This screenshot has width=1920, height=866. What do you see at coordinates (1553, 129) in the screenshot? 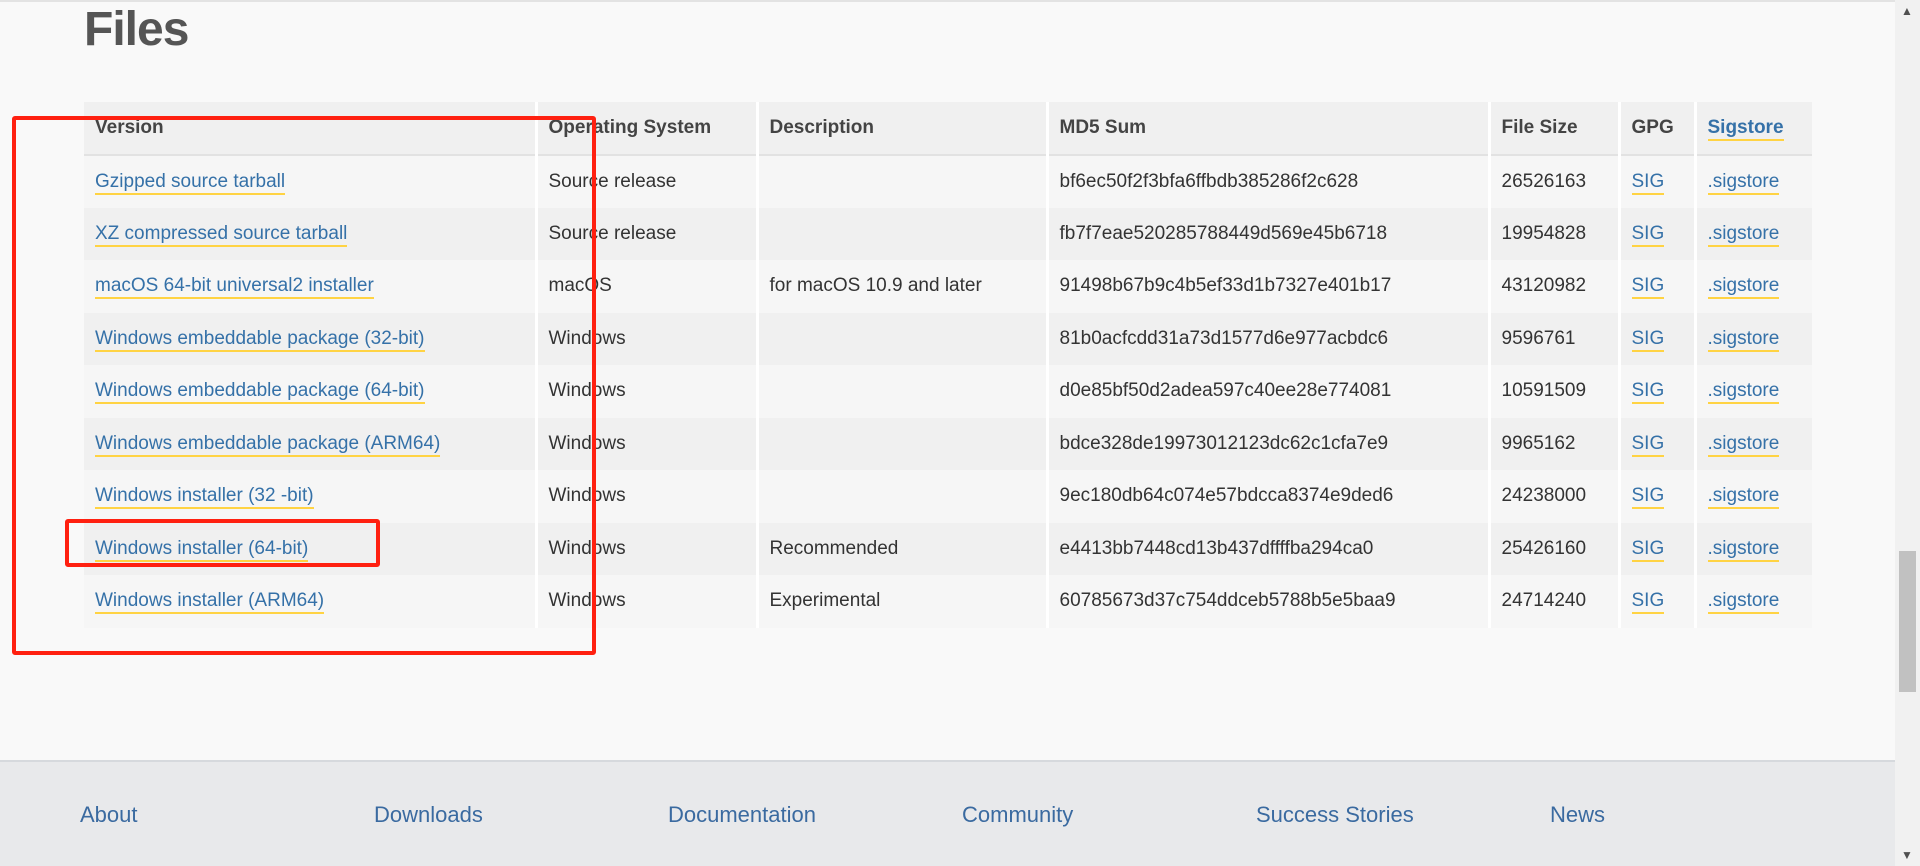
I see `column-header-file-size: File Size` at bounding box center [1553, 129].